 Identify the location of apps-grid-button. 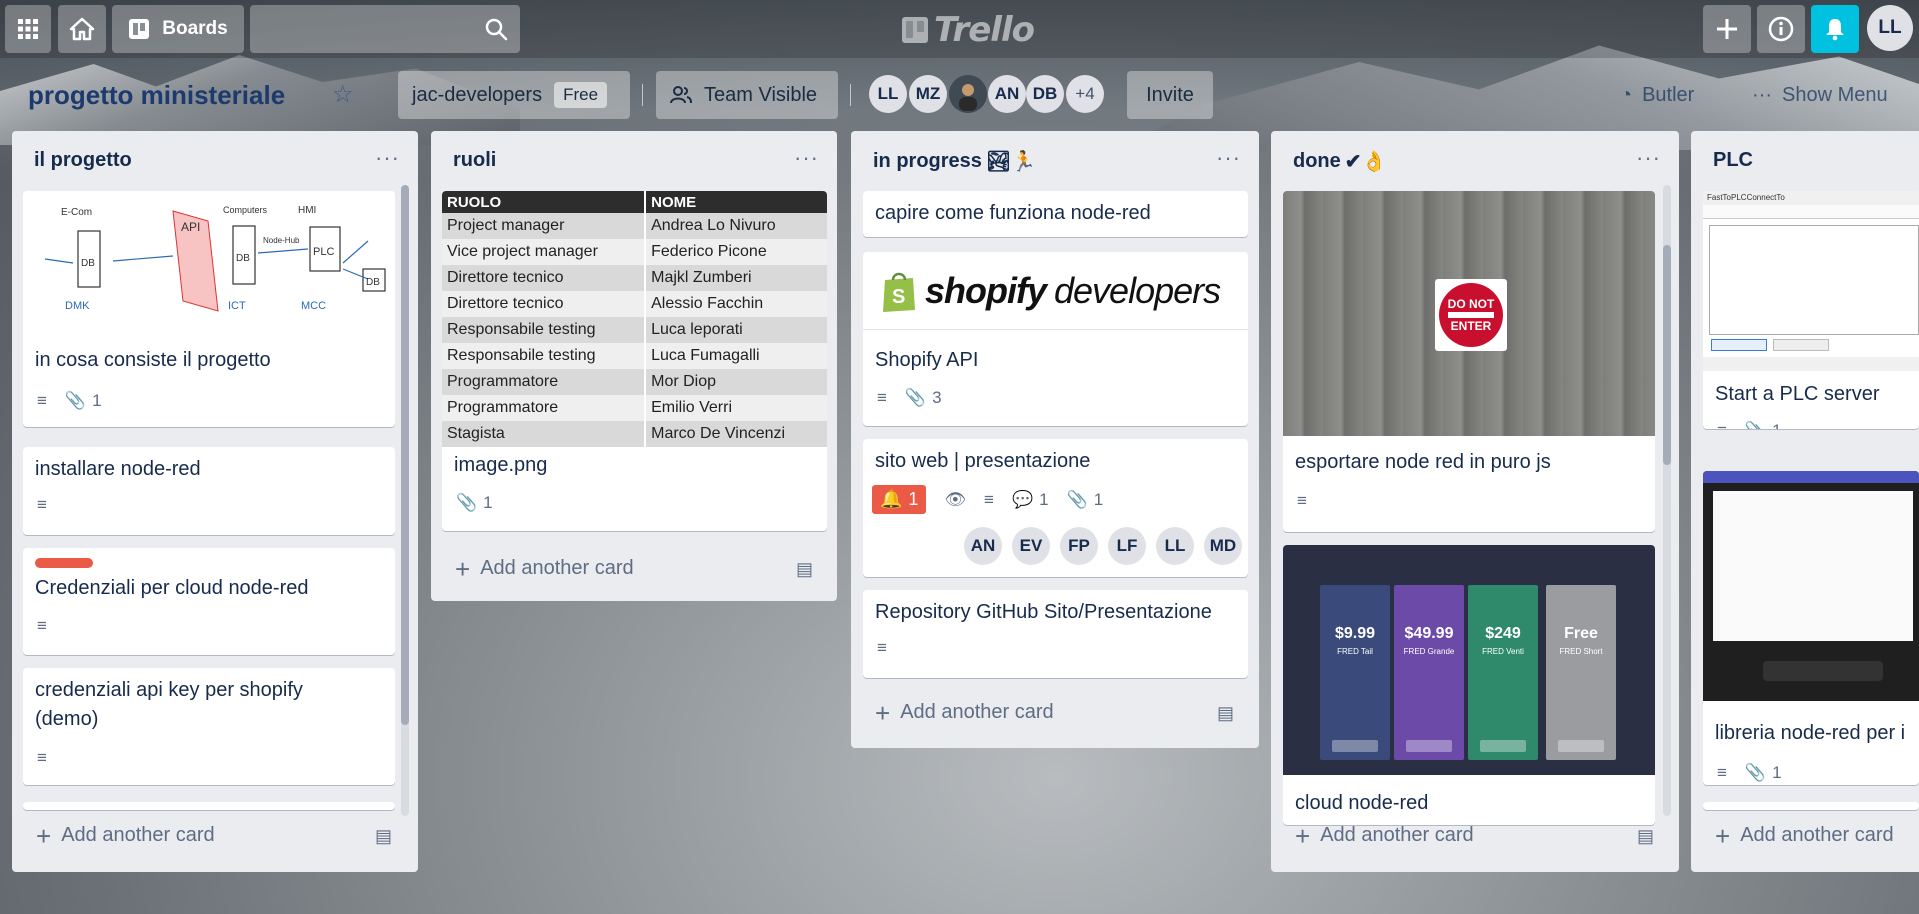
(28, 29).